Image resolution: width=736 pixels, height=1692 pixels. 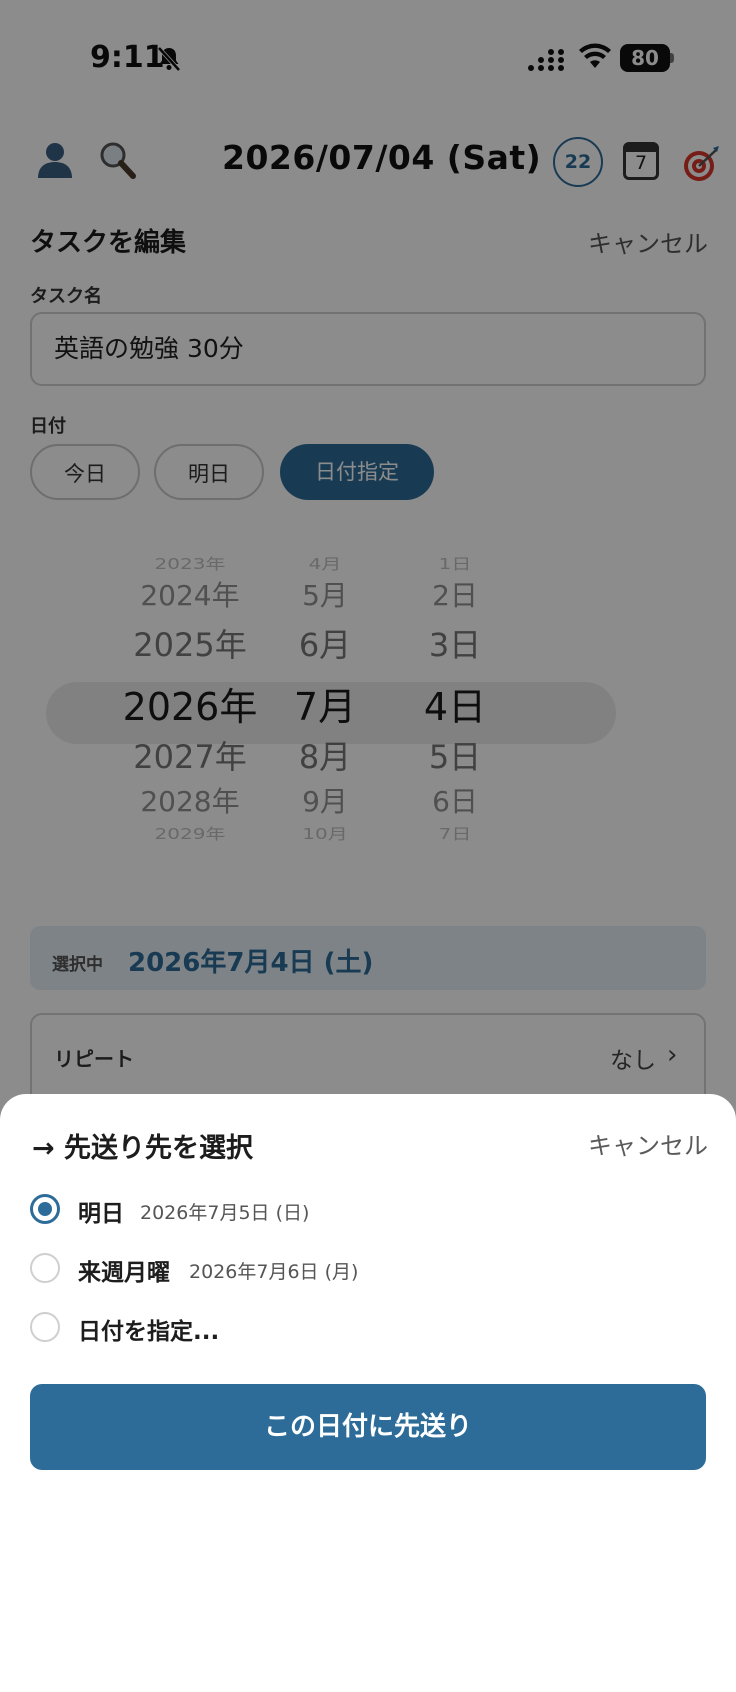 What do you see at coordinates (274, 1272) in the screenshot?
I see `option-date: 2026年7月6日 (月)` at bounding box center [274, 1272].